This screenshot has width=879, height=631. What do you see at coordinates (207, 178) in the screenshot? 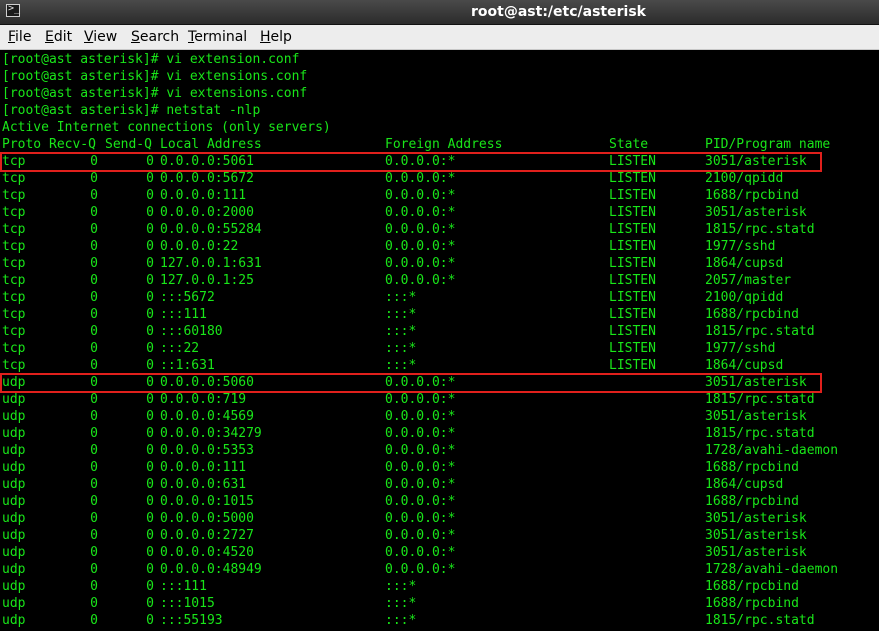
I see `cell-local: 0.0.0.0:5672` at bounding box center [207, 178].